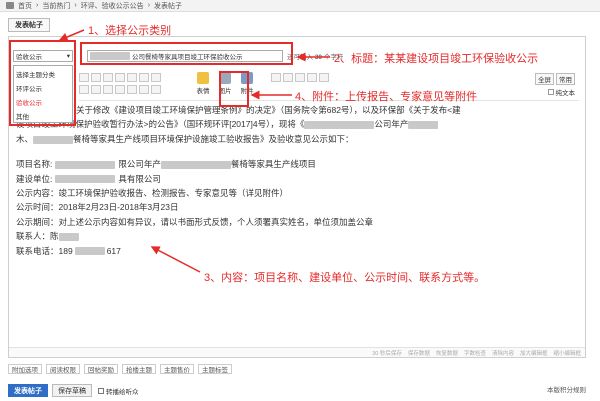 Image resolution: width=600 pixels, height=401 pixels. I want to click on annotation-step1: 1、选择公示类别, so click(130, 31).